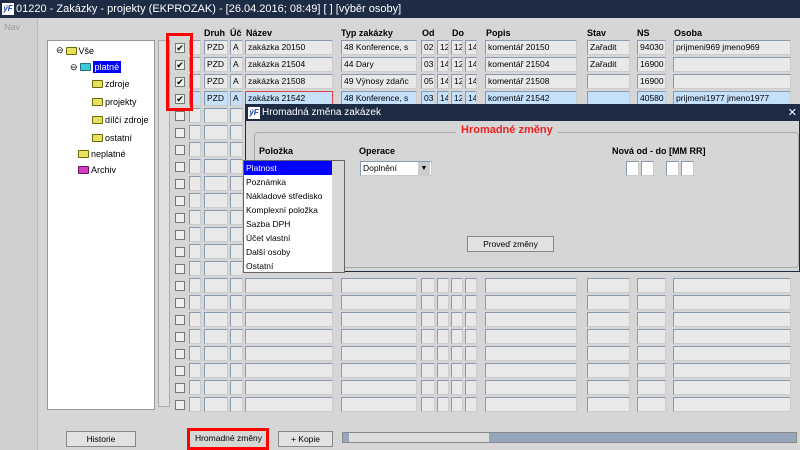  I want to click on tree-node-zdroje: zdroje, so click(111, 84).